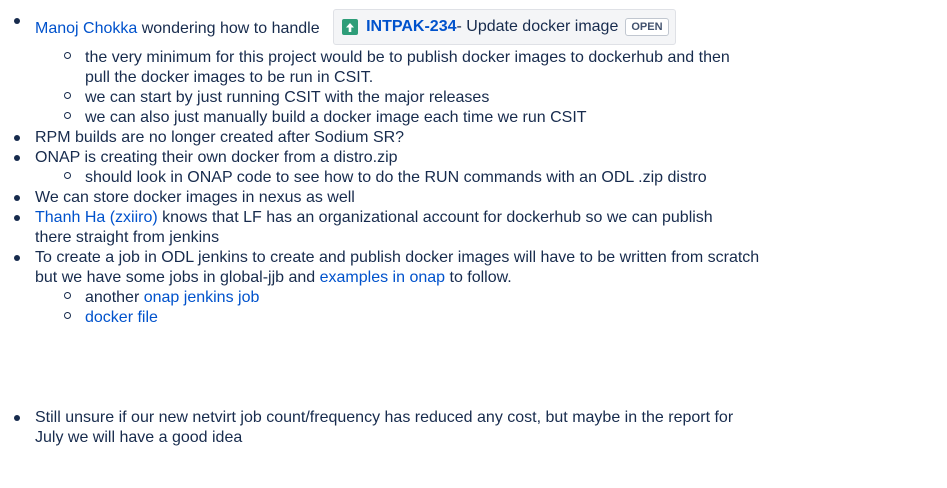 Image resolution: width=947 pixels, height=488 pixels. Describe the element at coordinates (114, 297) in the screenshot. I see `sub-item-text: another` at that location.